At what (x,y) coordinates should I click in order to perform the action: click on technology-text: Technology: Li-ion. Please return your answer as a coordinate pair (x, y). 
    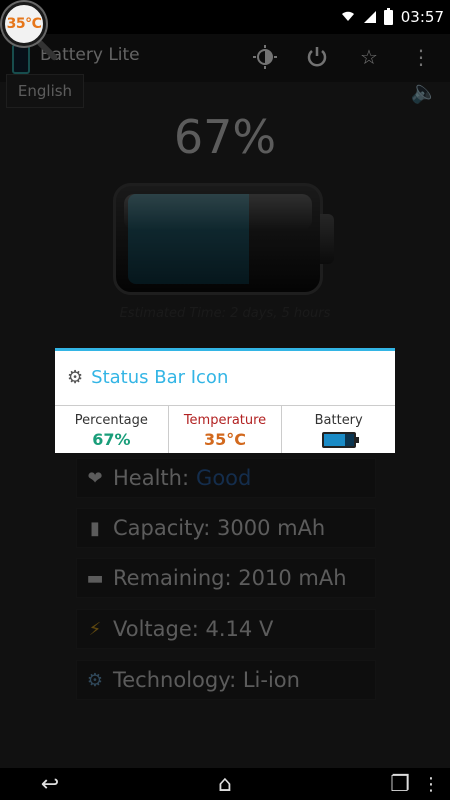
    Looking at the image, I should click on (206, 680).